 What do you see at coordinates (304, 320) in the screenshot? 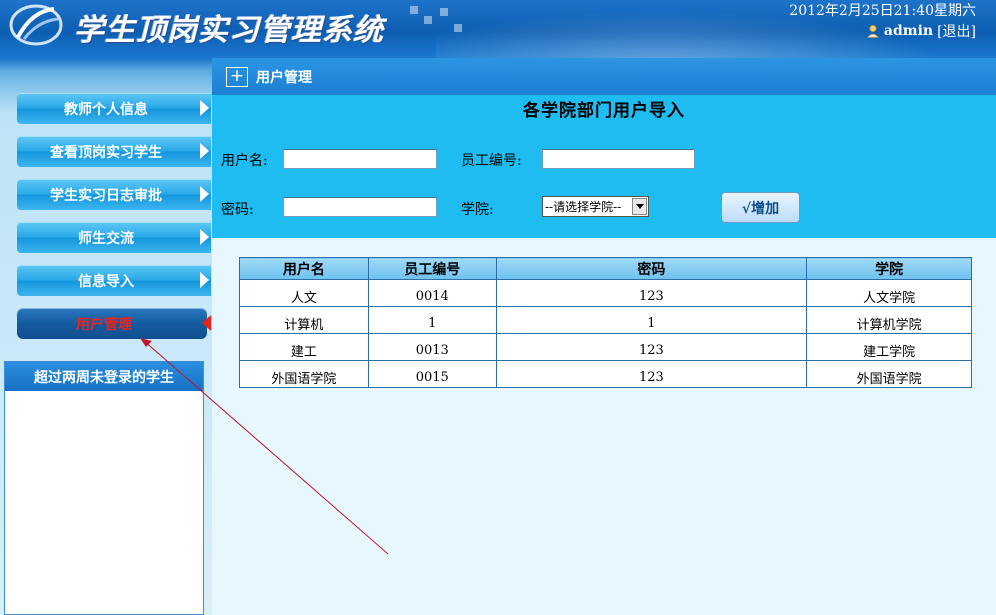
I see `cell-username: 计算机` at bounding box center [304, 320].